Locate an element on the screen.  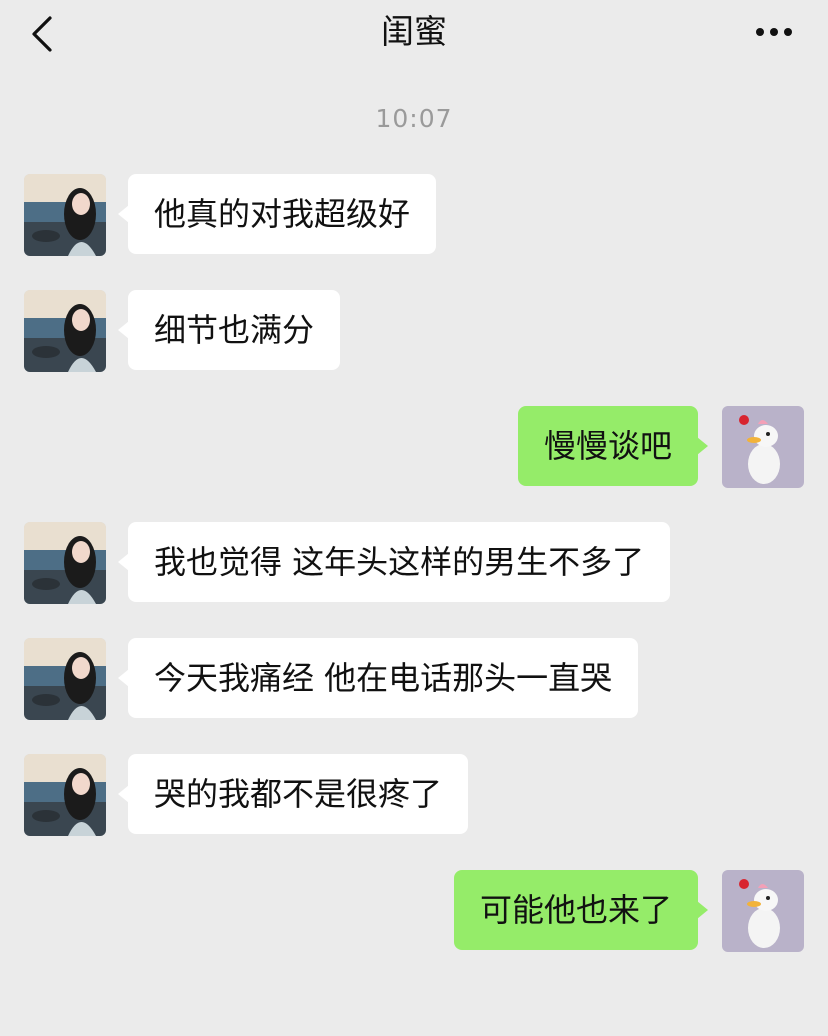
outgoing-message-bubble: 可能他也来了 is located at coordinates (581, 910).